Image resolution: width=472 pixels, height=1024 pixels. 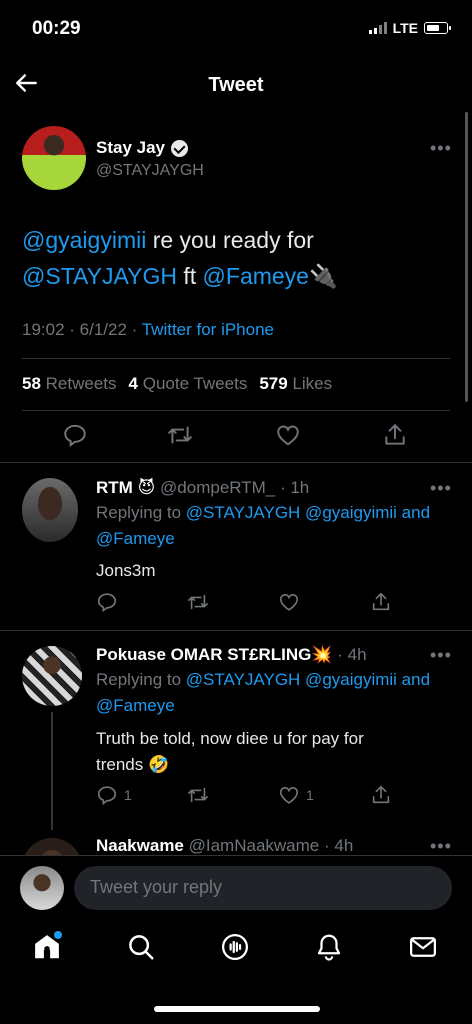 What do you see at coordinates (423, 947) in the screenshot?
I see `messages-icon` at bounding box center [423, 947].